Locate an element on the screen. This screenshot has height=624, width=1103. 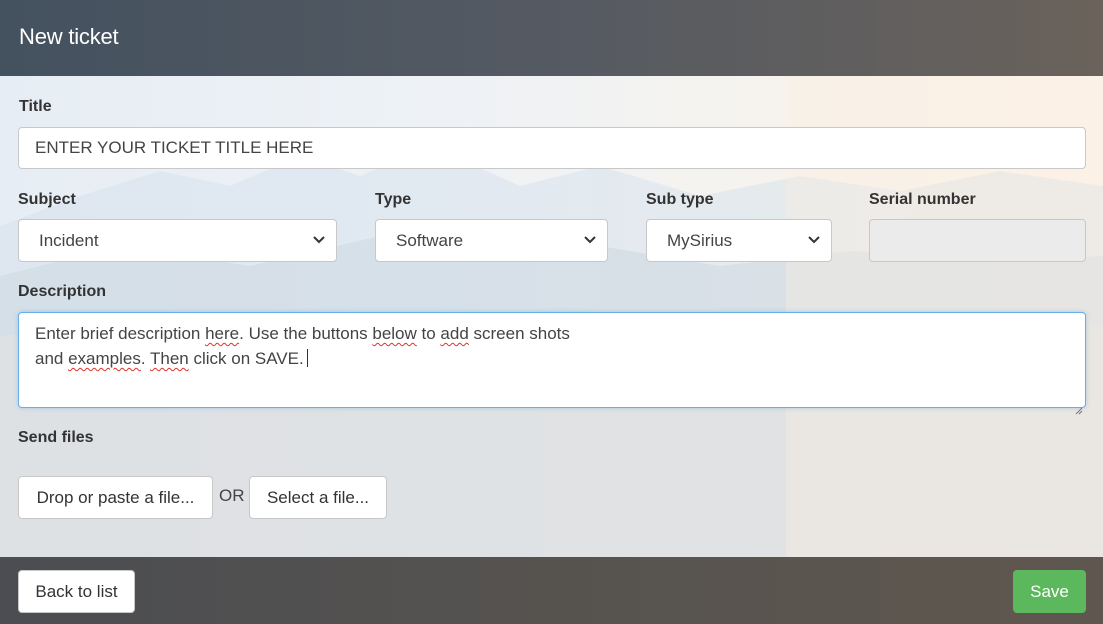
subject-select: Incident is located at coordinates (177, 240).